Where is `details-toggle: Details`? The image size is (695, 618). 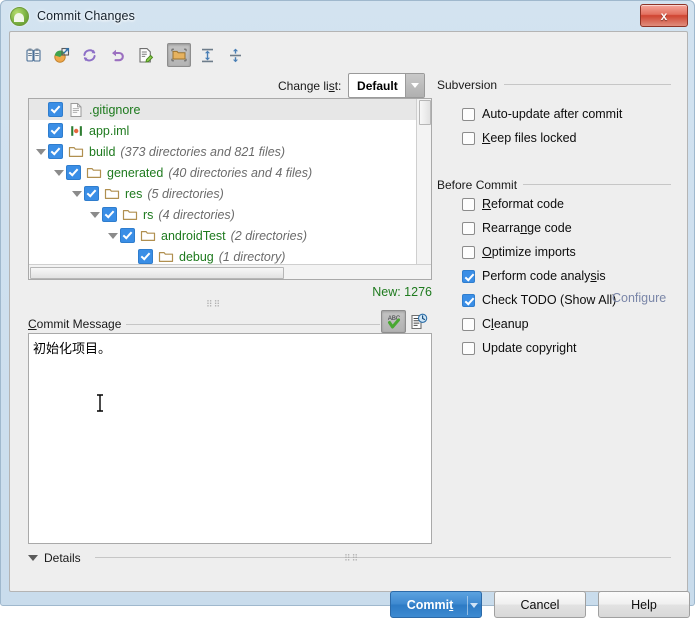 details-toggle: Details is located at coordinates (54, 558).